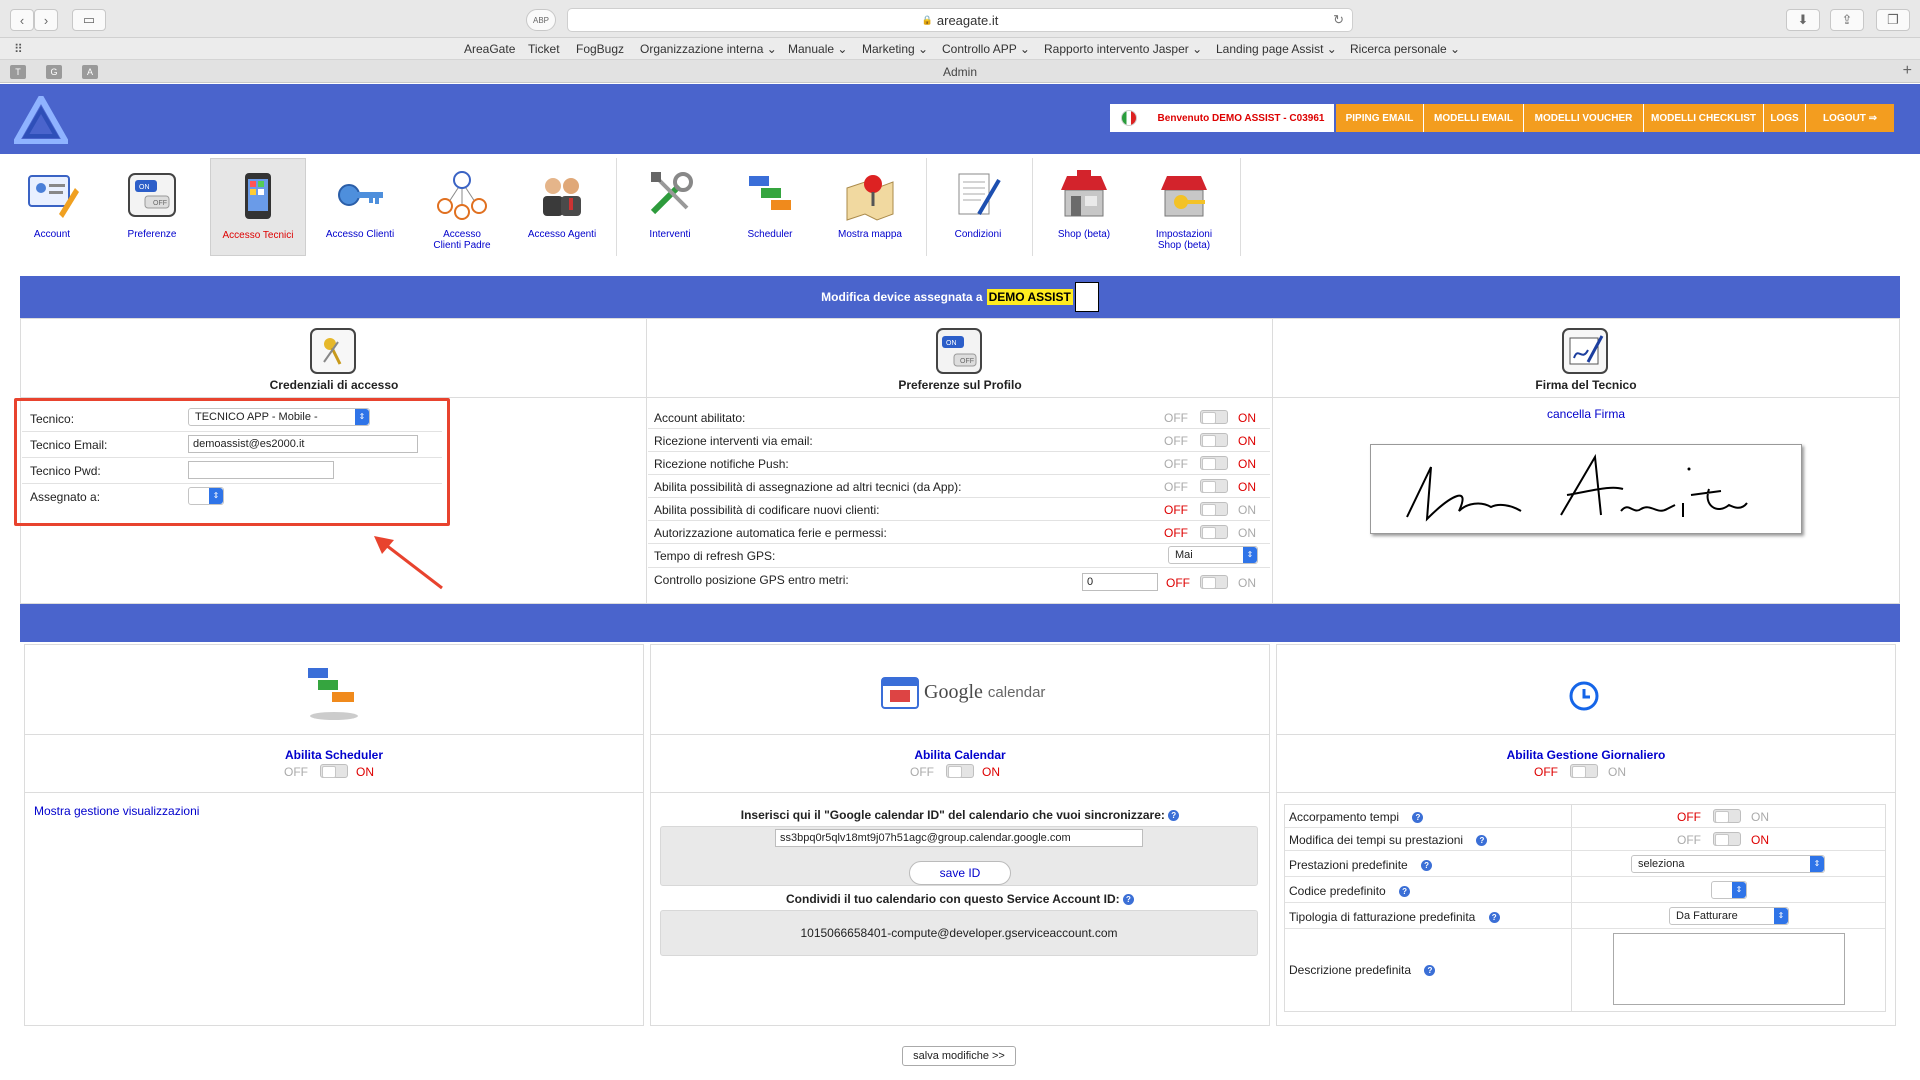 Image resolution: width=1920 pixels, height=1080 pixels. What do you see at coordinates (544, 49) in the screenshot?
I see `bookmark-ticket: Ticket` at bounding box center [544, 49].